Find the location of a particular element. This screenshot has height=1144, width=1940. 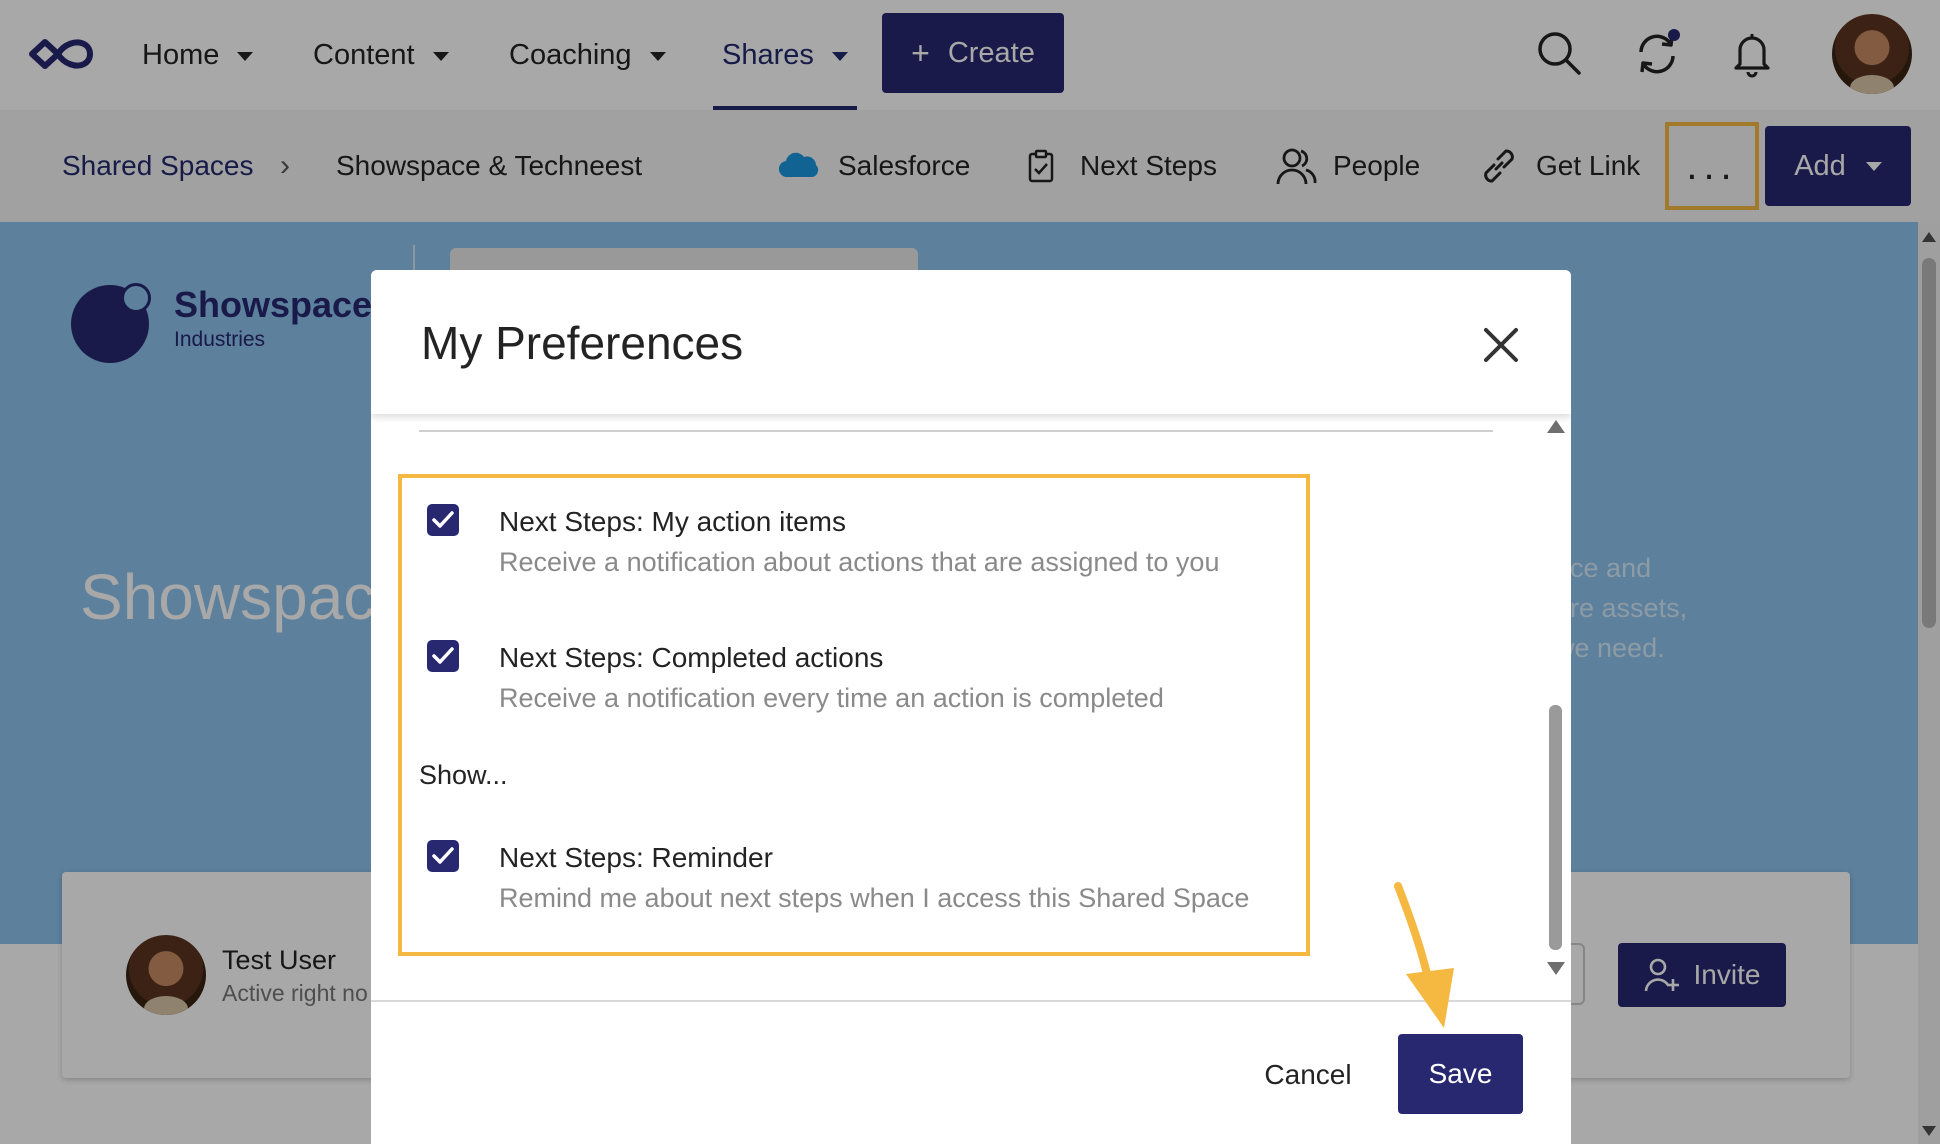

pointer-arrow-icon is located at coordinates (1424, 955).